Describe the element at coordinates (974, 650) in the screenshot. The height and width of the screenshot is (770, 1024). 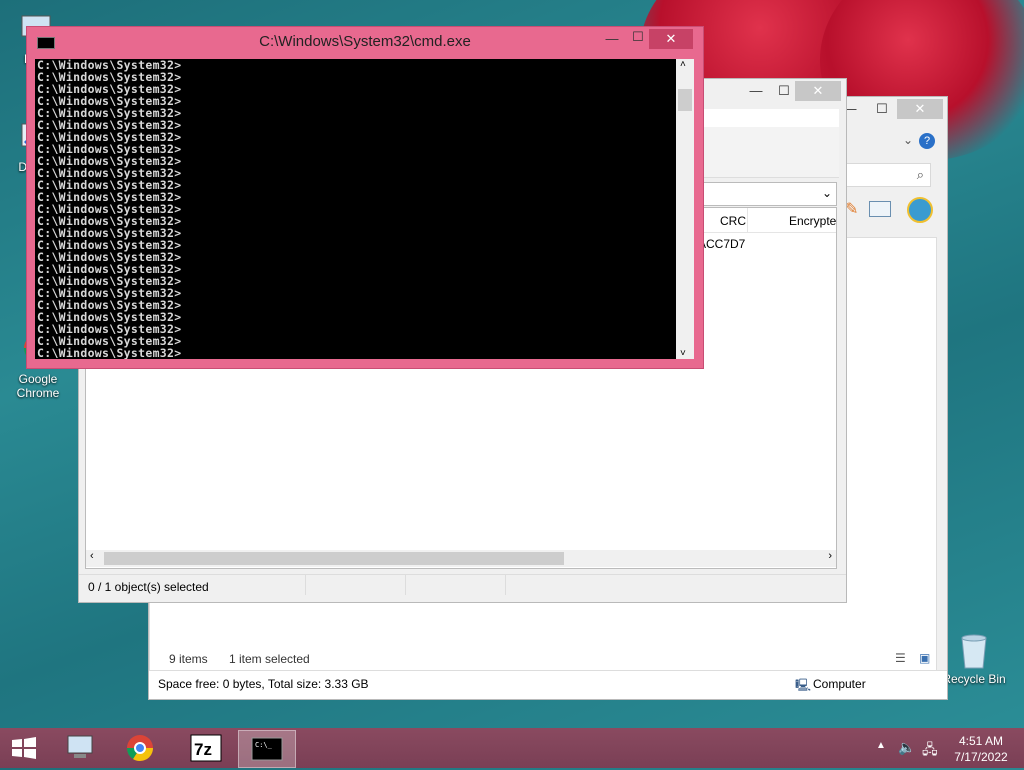
I see `recycle-bin-icon` at that location.